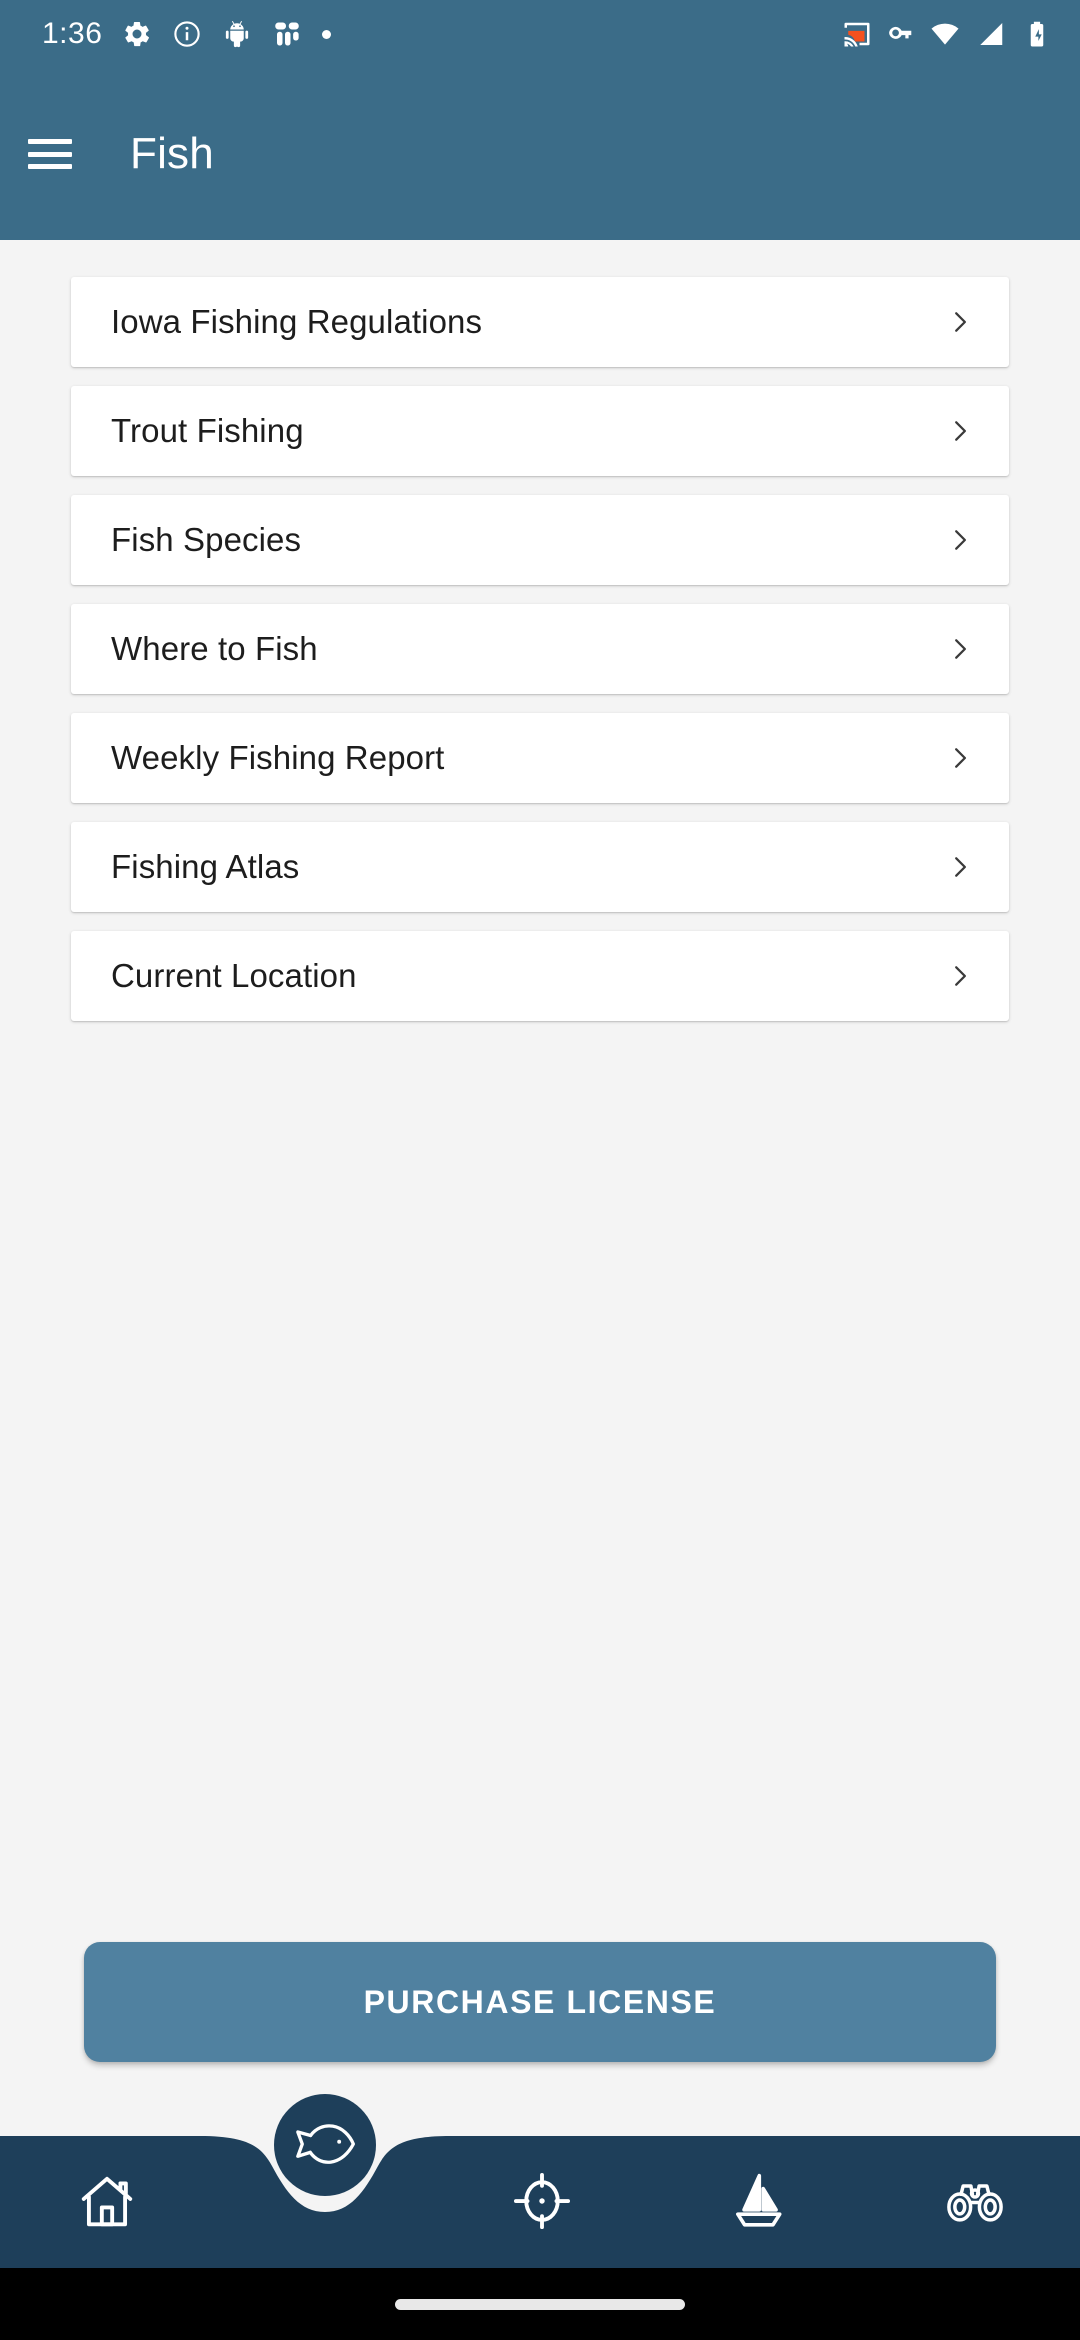 The height and width of the screenshot is (2340, 1080). I want to click on list-item-trout-fishing: Trout Fishing, so click(540, 431).